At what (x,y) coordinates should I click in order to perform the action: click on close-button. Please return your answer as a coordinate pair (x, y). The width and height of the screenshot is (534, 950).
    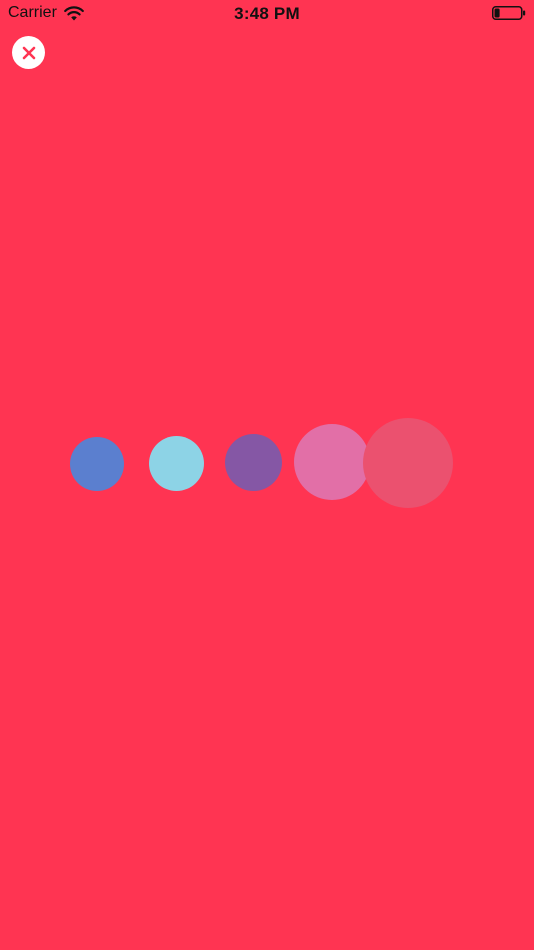
    Looking at the image, I should click on (28, 52).